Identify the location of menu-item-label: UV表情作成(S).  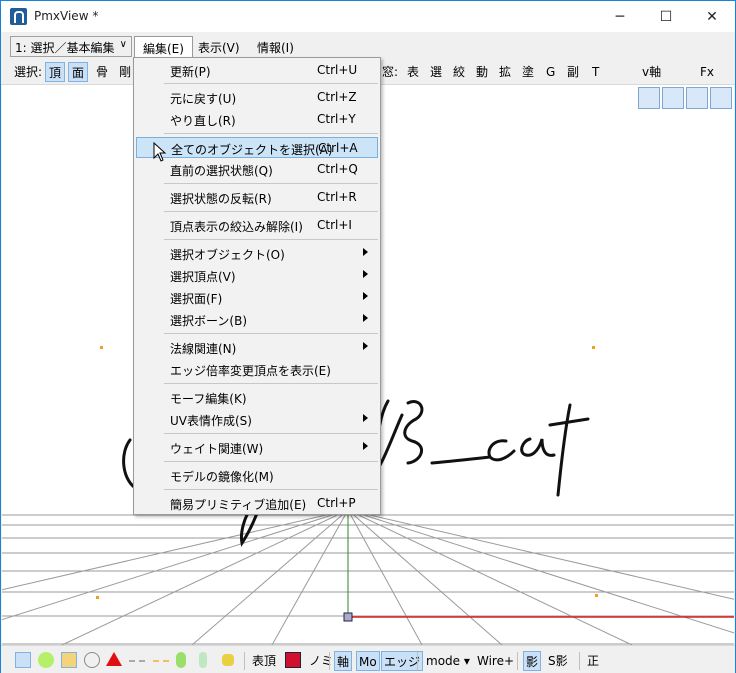
(211, 421).